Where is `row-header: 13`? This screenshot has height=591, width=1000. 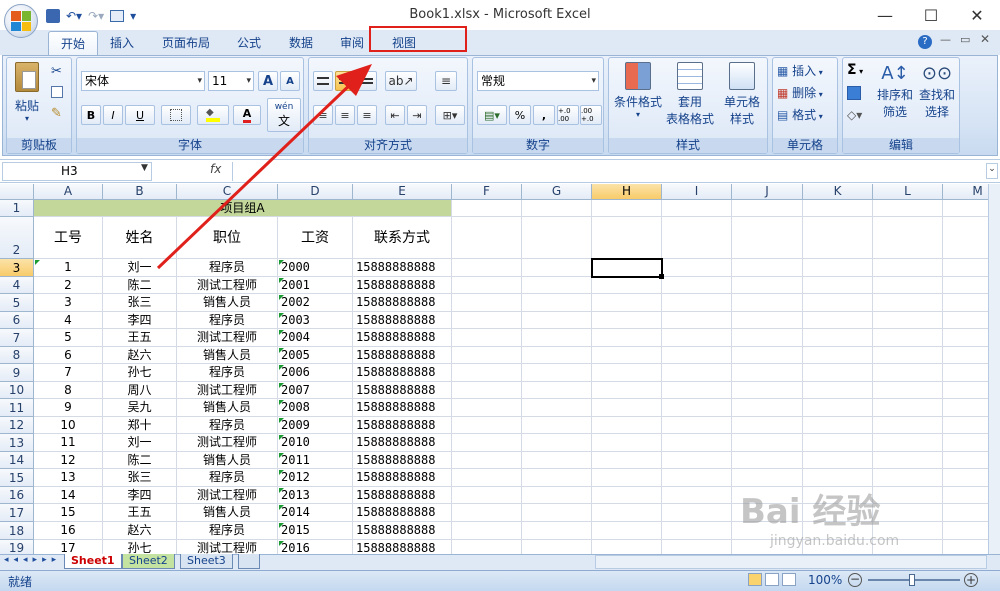 row-header: 13 is located at coordinates (17, 443).